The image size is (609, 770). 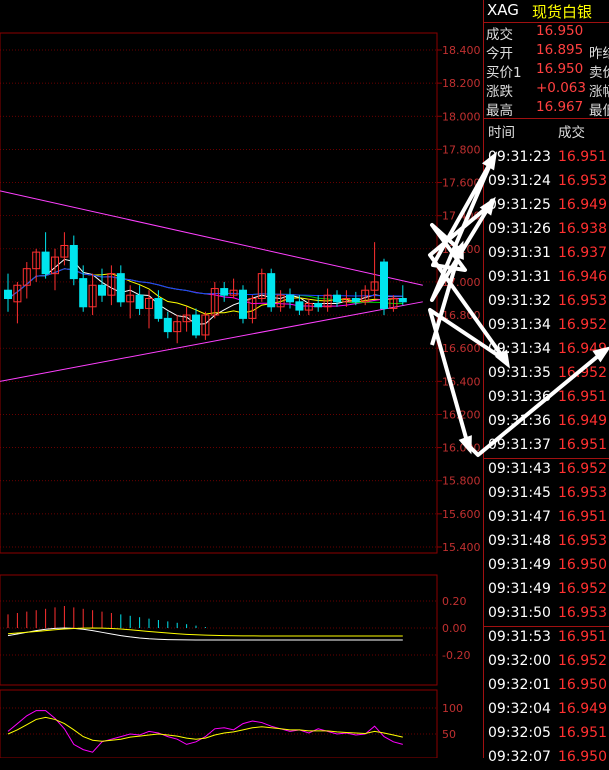 What do you see at coordinates (516, 307) in the screenshot?
I see `annotation-zigzag-arrow` at bounding box center [516, 307].